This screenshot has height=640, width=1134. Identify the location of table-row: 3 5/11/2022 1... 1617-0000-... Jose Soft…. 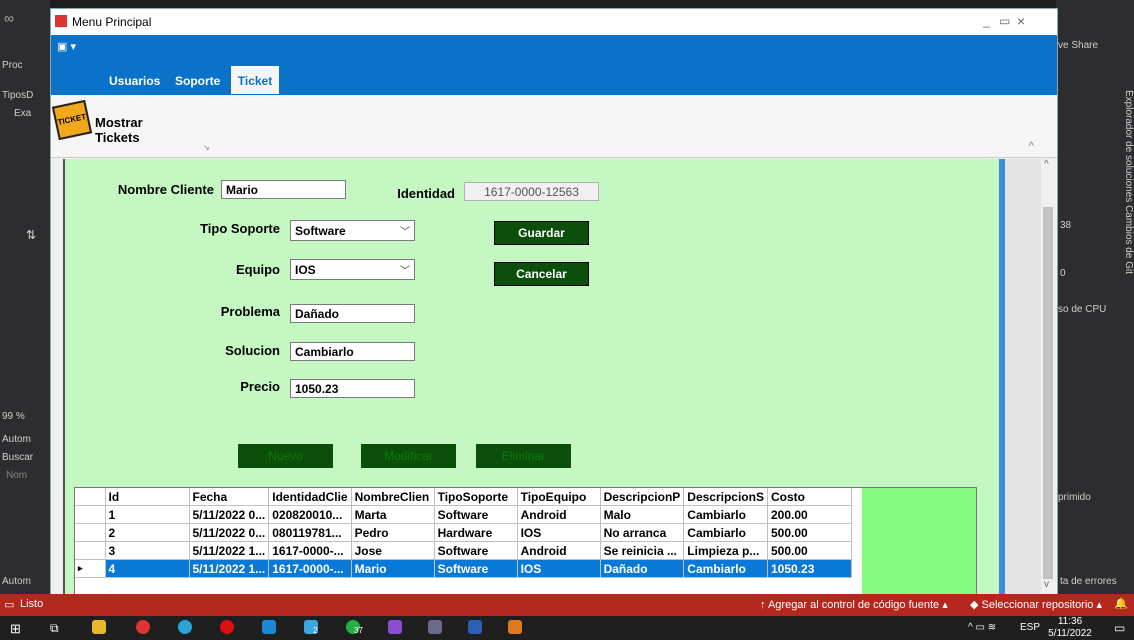
(463, 550).